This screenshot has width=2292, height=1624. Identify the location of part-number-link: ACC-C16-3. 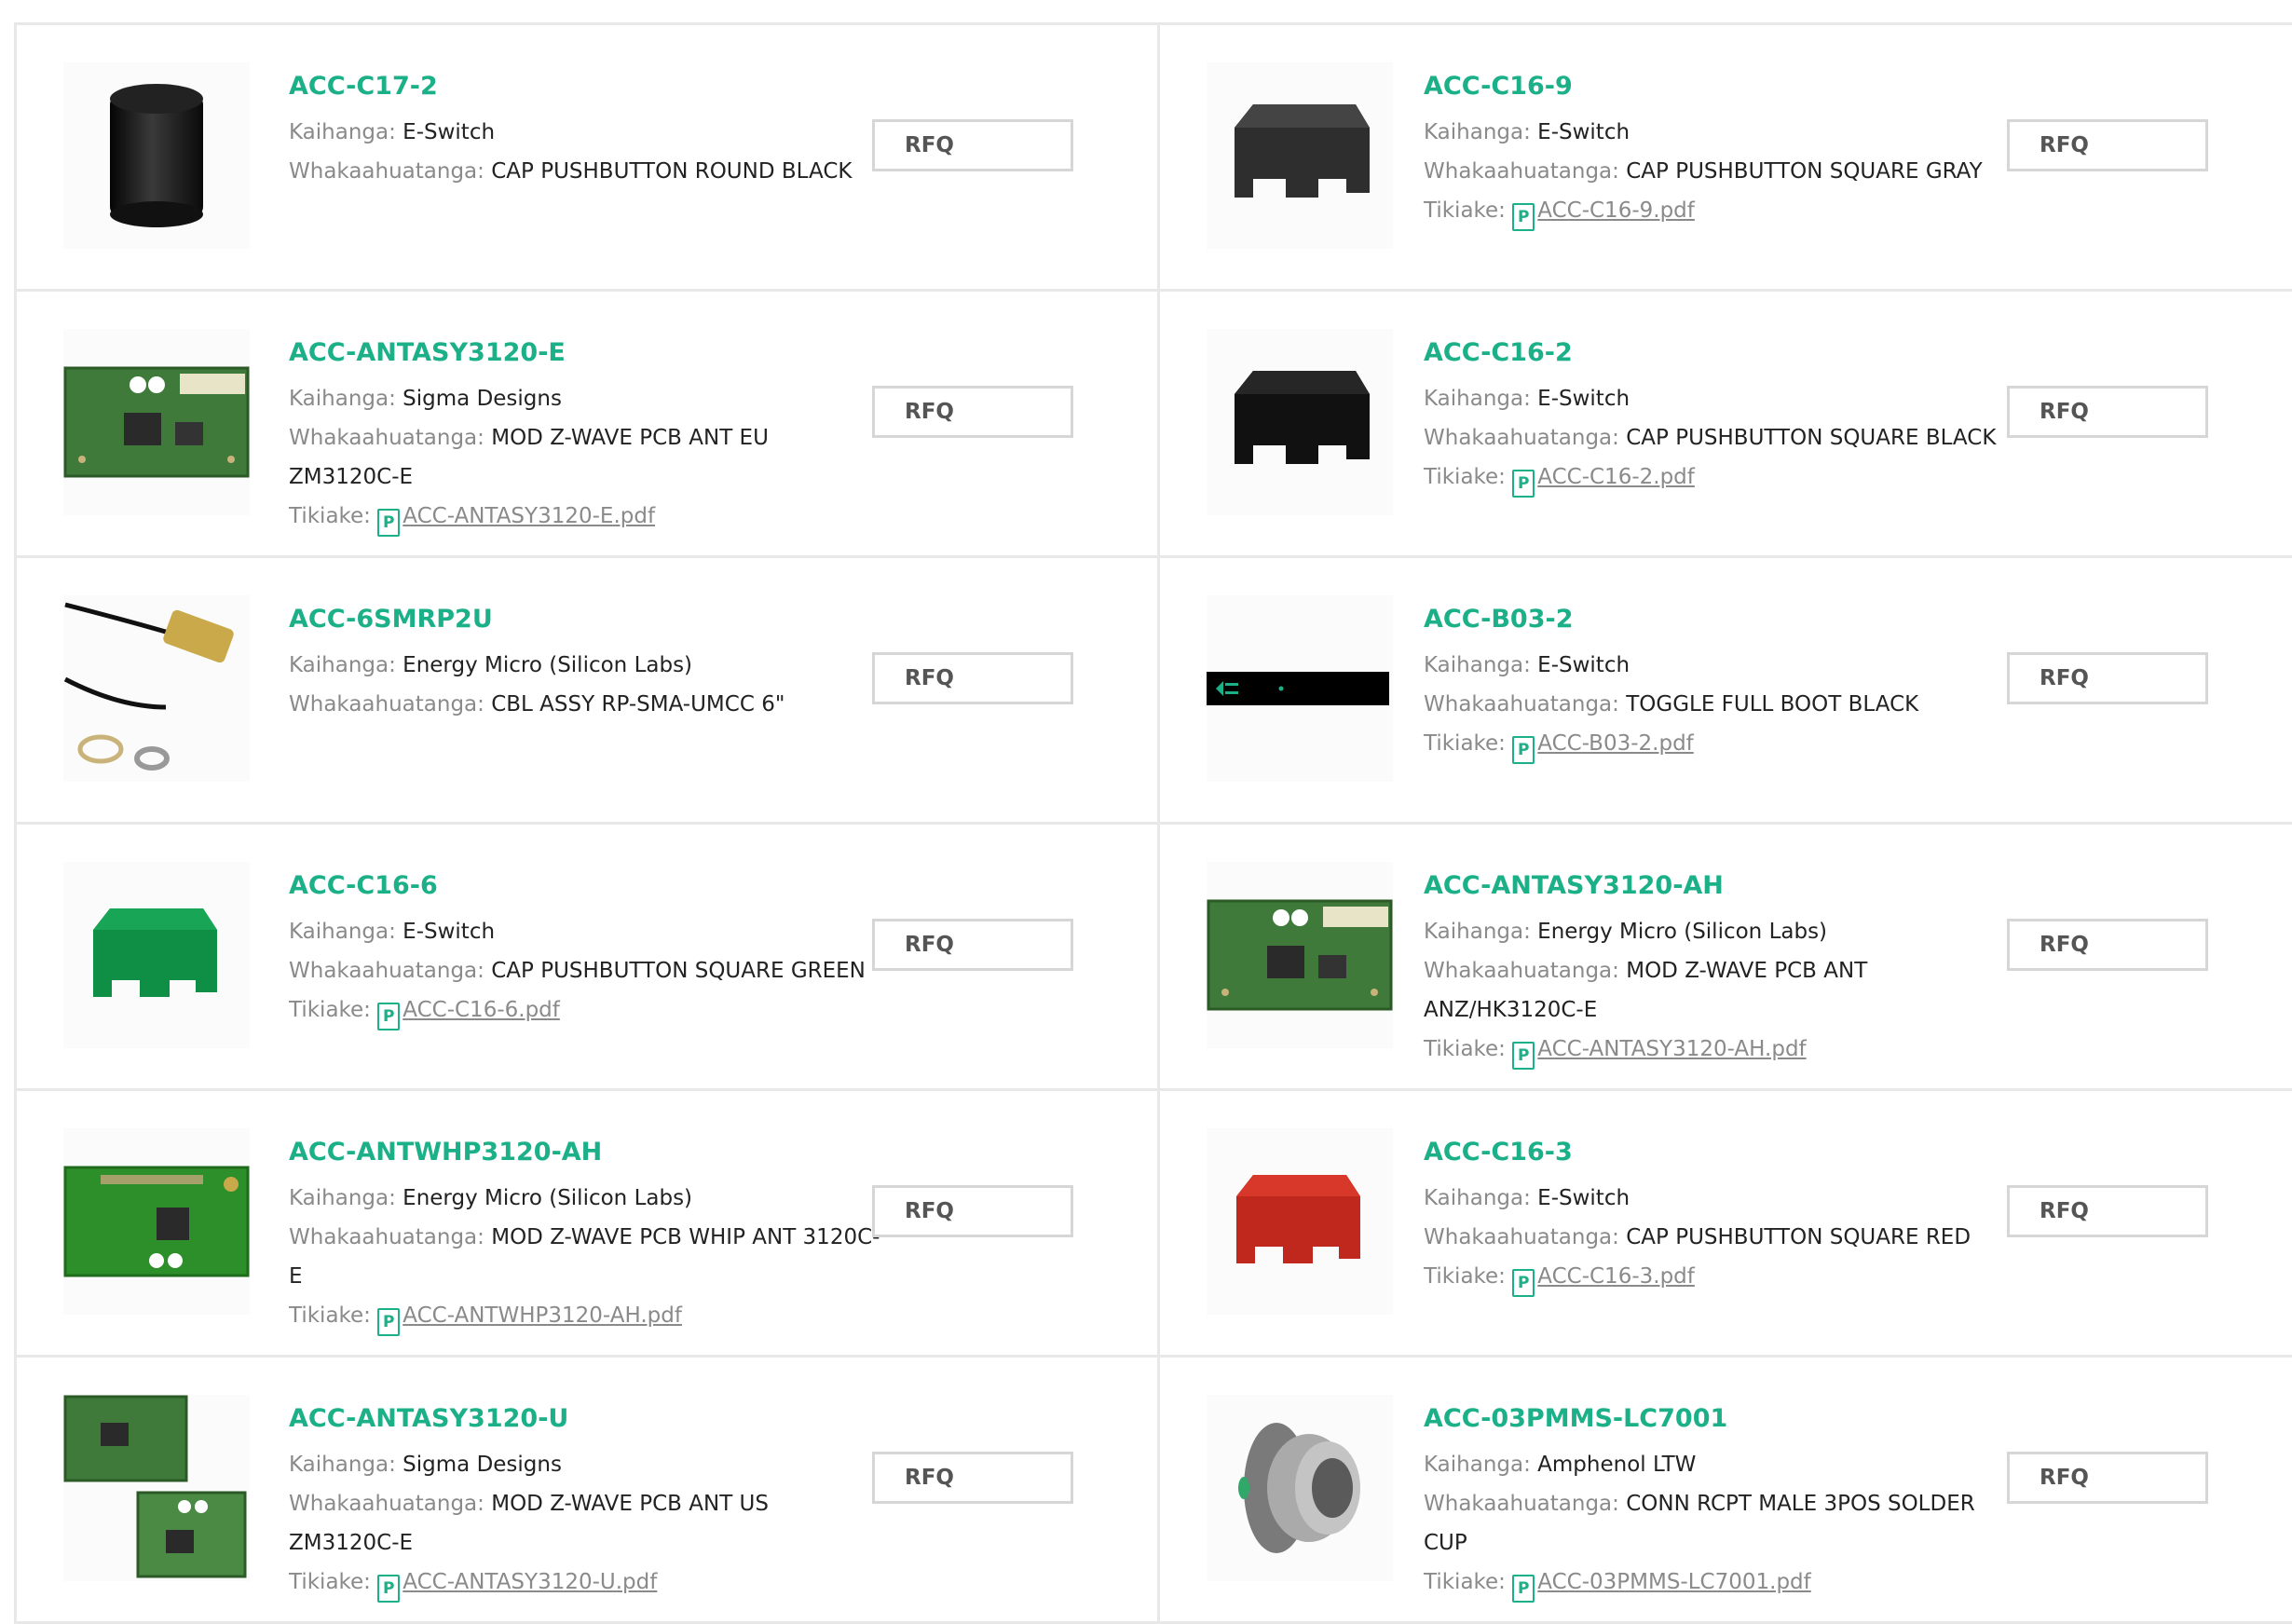
(1722, 1152).